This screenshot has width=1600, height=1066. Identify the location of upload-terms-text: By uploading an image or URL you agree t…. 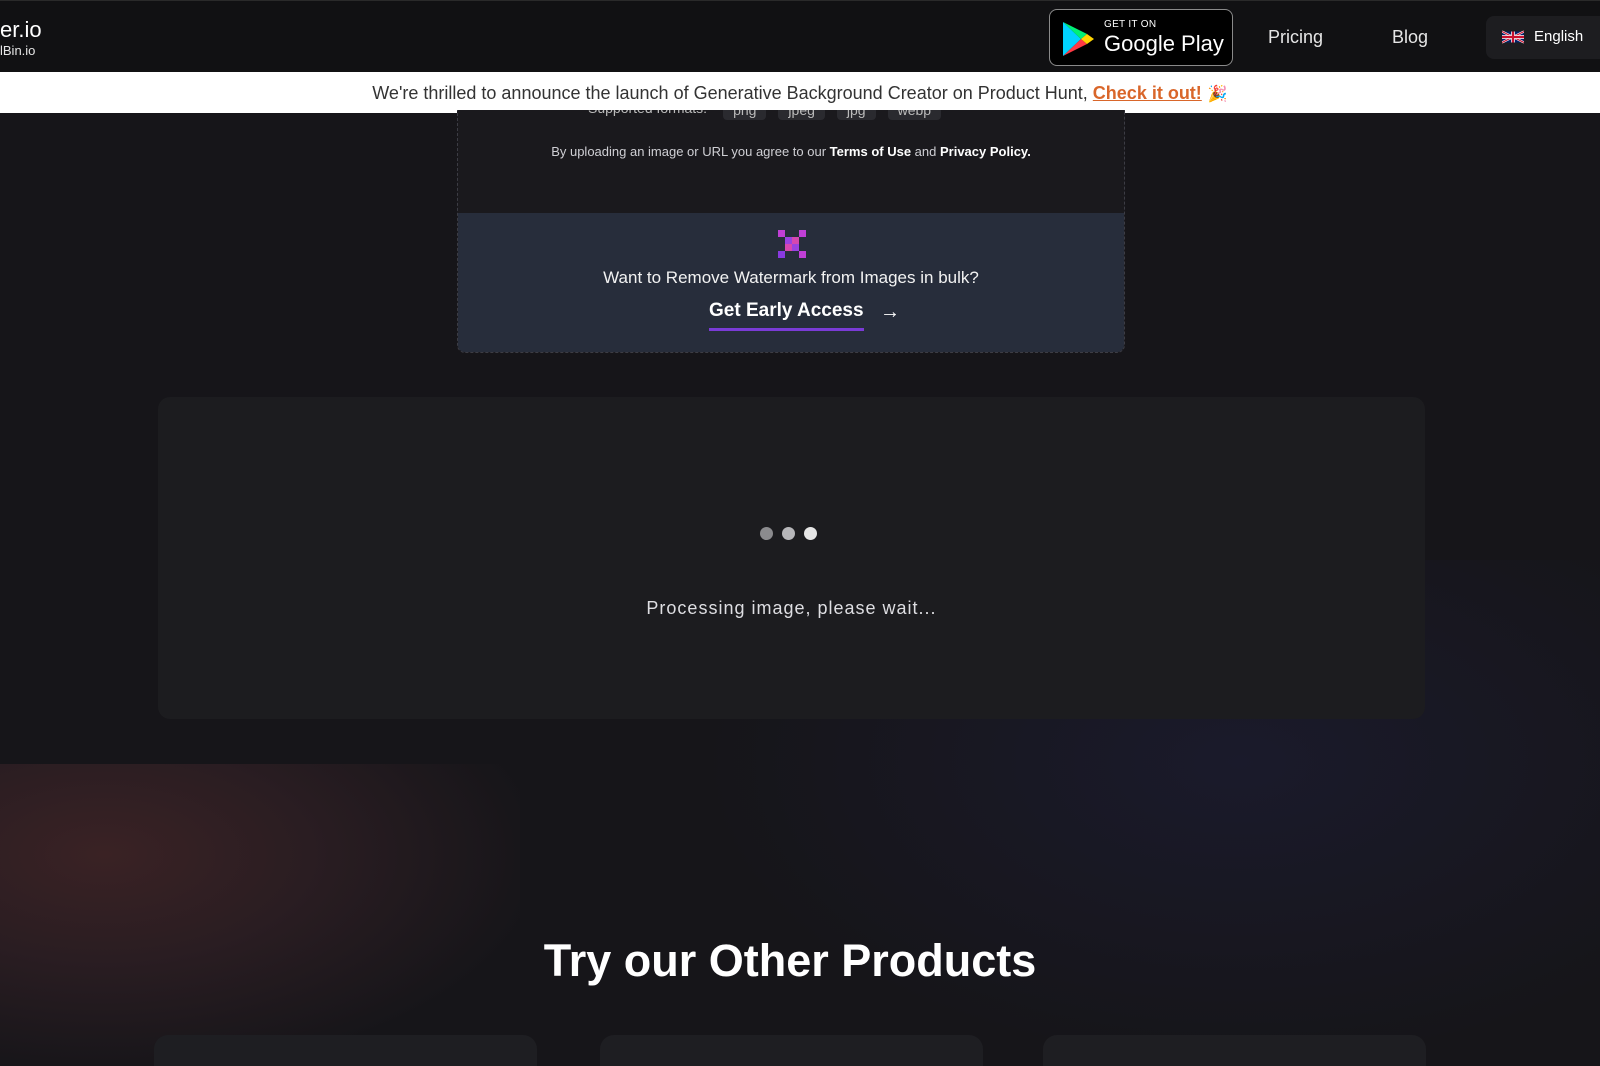
(791, 151).